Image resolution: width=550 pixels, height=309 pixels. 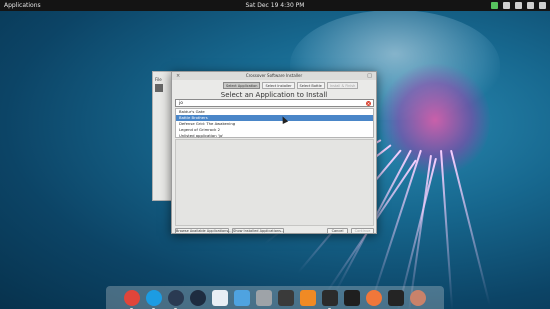 I want to click on system-tray, so click(x=518, y=5).